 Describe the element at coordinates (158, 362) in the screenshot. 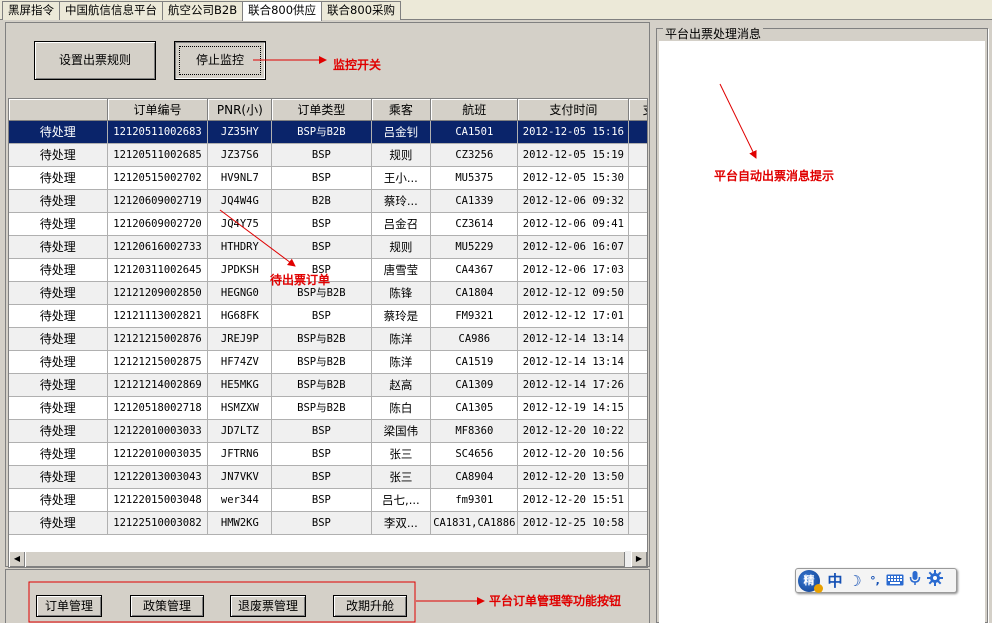

I see `cell-order-no: 12121215002875` at that location.